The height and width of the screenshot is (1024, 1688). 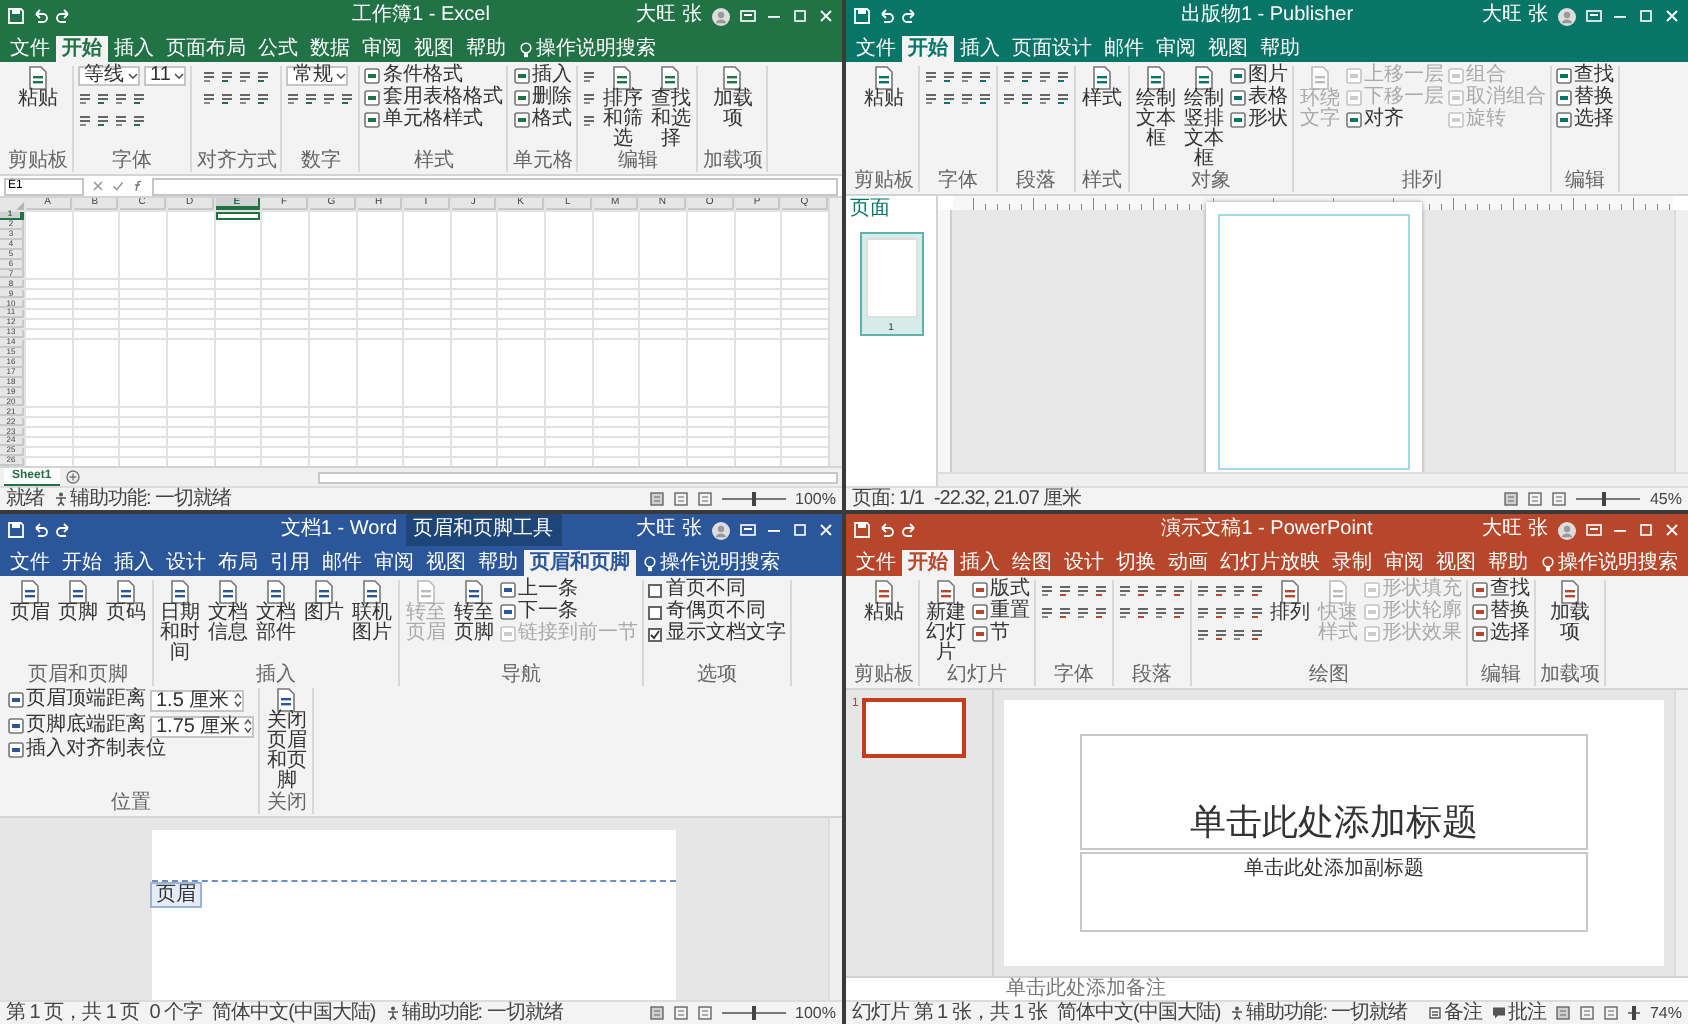 What do you see at coordinates (1086, 989) in the screenshot?
I see `notes-field: 单击此处添加备注` at bounding box center [1086, 989].